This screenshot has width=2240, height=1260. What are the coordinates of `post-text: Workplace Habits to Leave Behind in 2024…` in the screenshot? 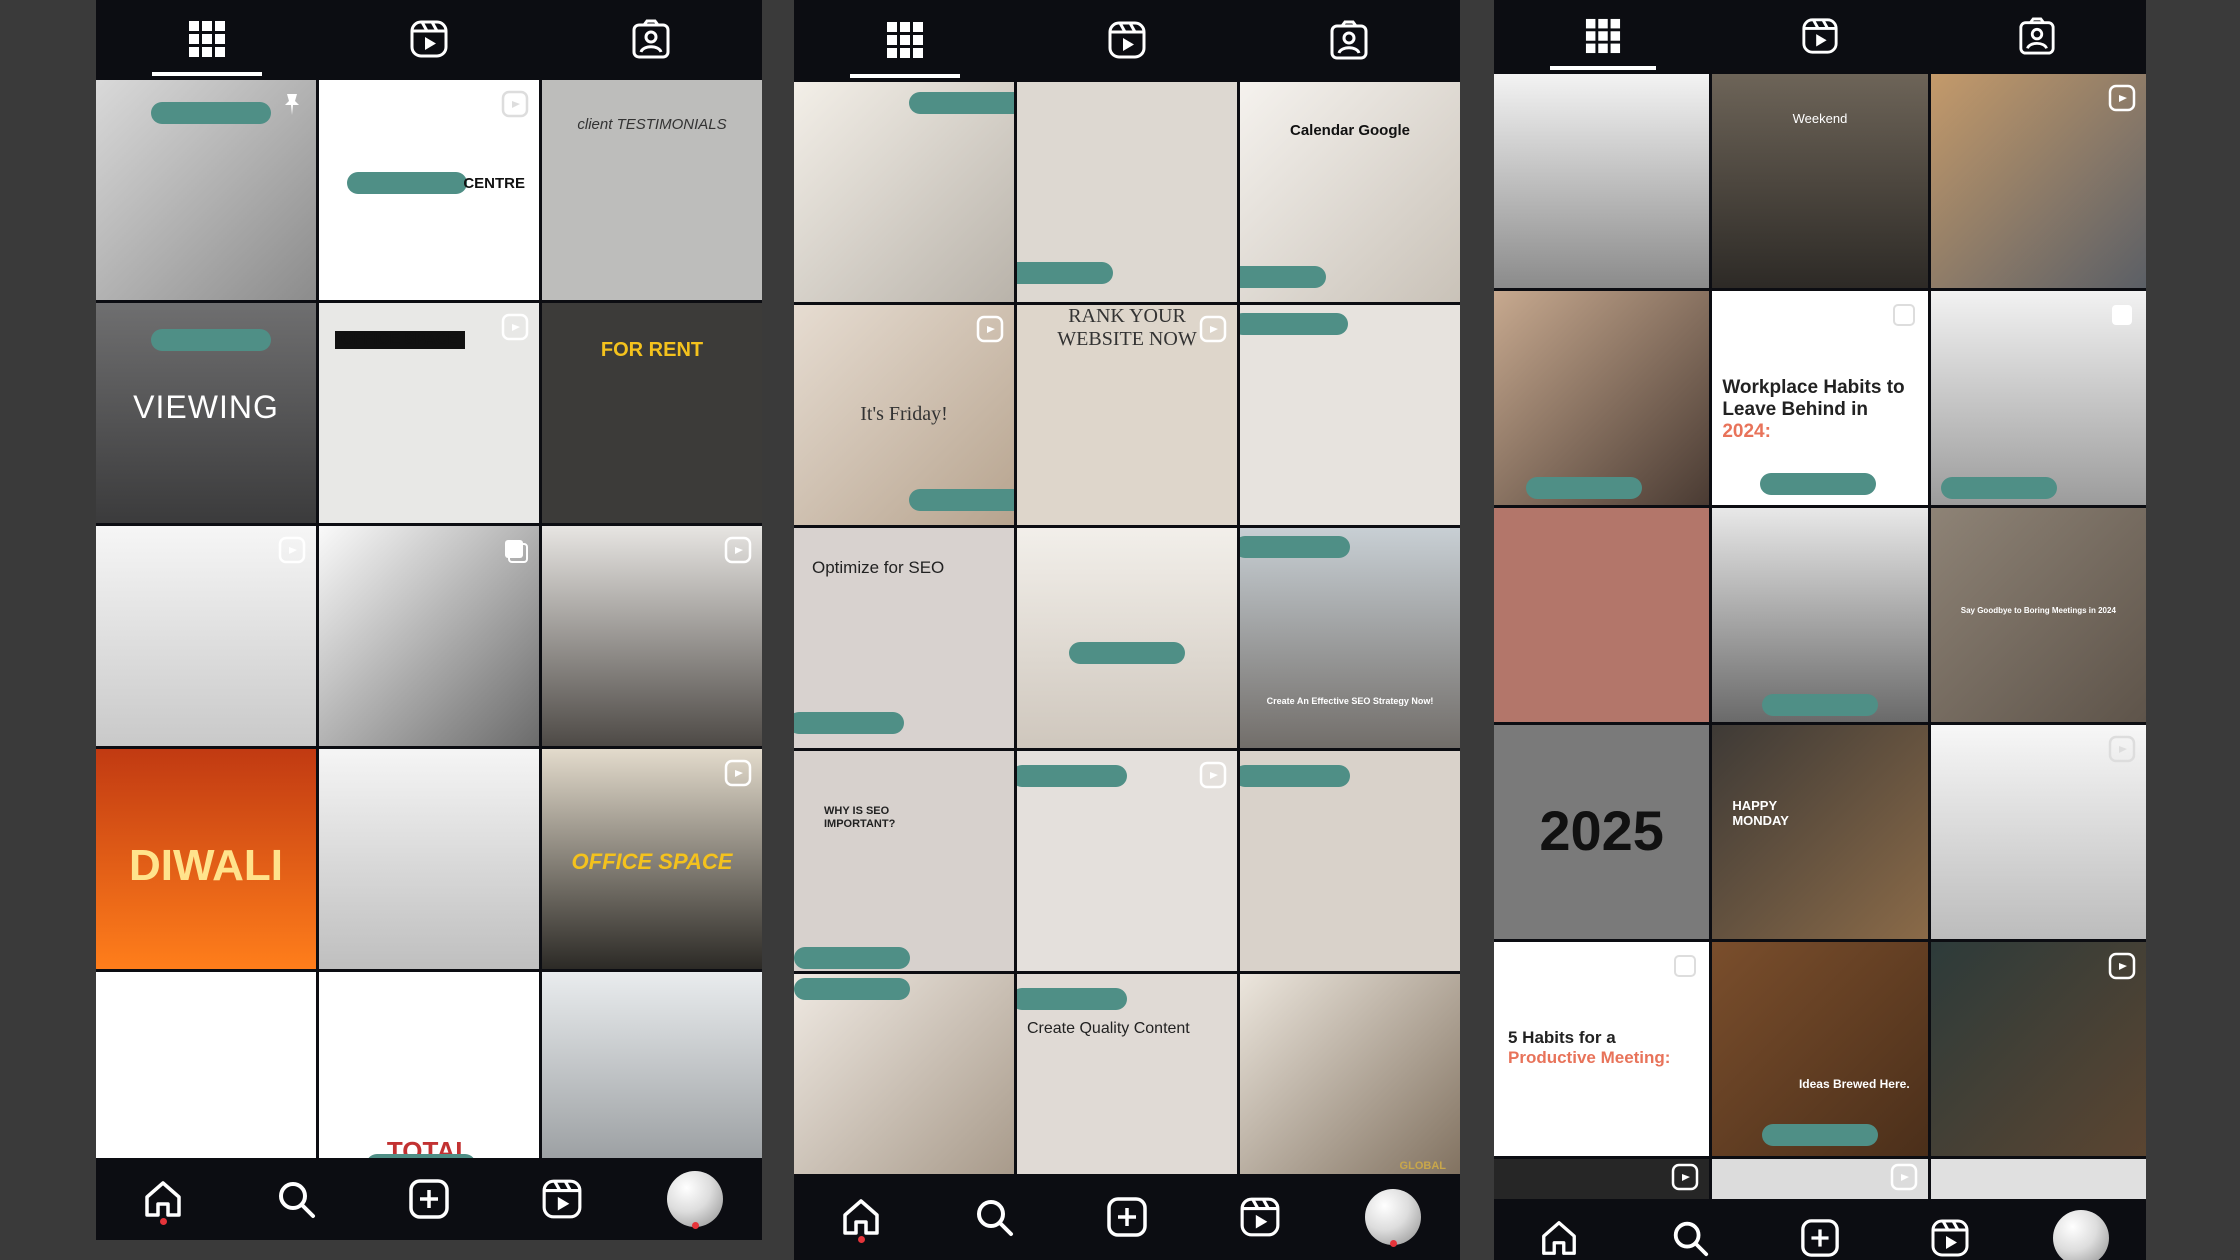 It's located at (1813, 409).